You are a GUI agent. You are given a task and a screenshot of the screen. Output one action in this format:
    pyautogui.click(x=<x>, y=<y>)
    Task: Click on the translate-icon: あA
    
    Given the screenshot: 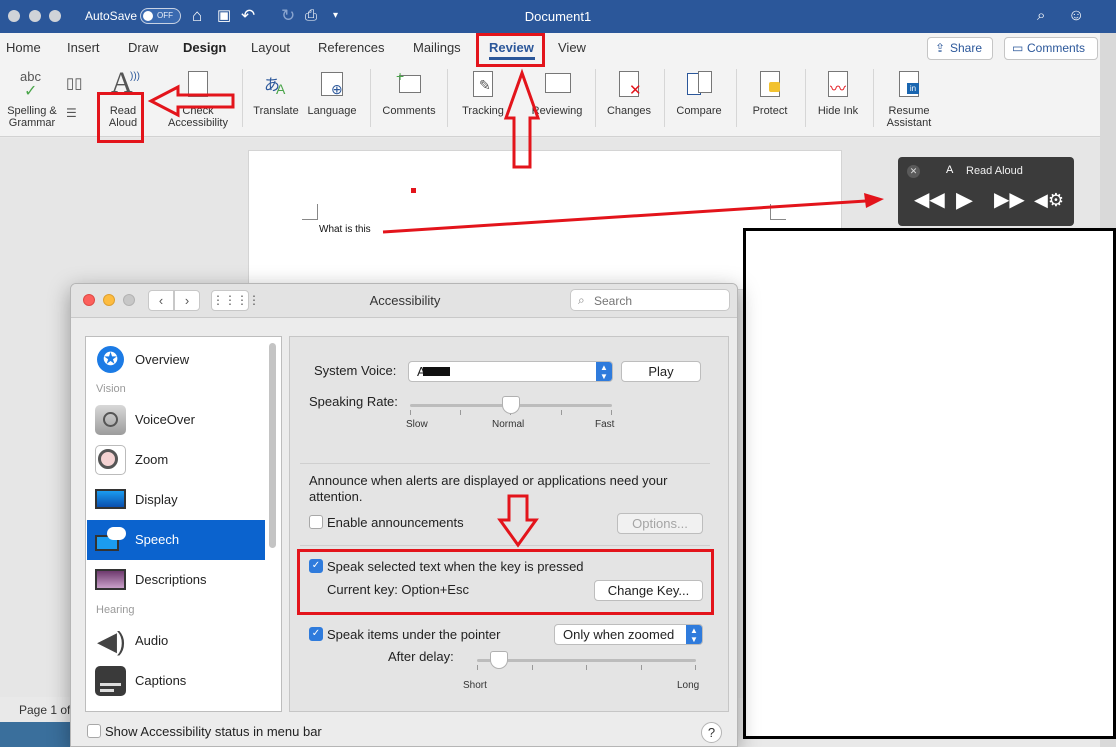 What is the action you would take?
    pyautogui.click(x=275, y=87)
    